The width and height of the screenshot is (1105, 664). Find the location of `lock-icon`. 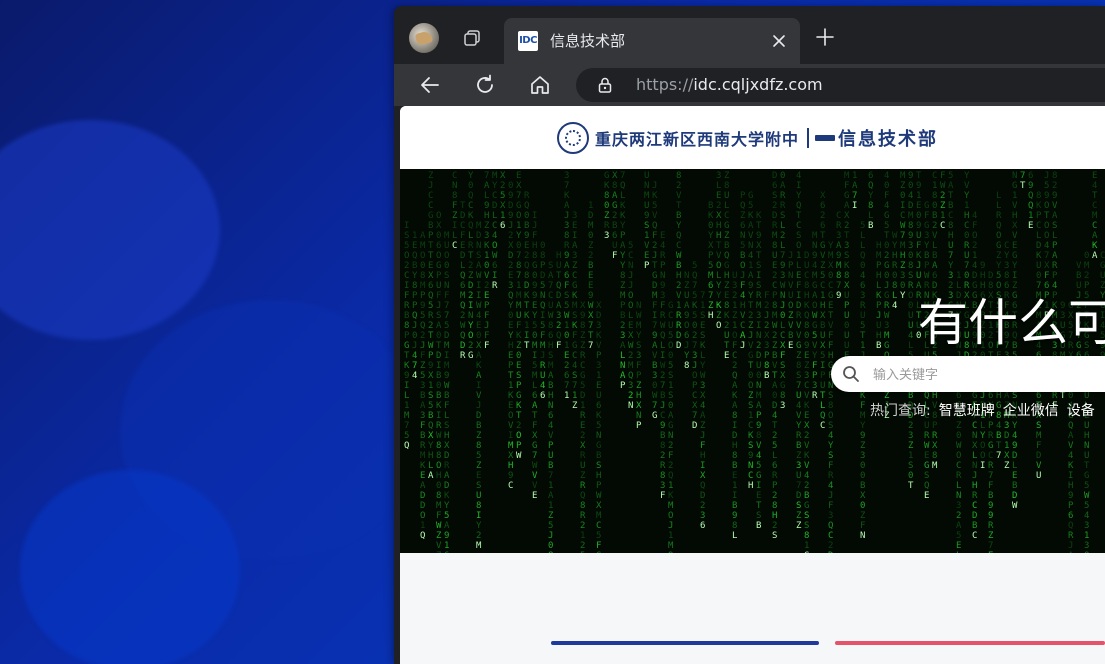

lock-icon is located at coordinates (605, 85).